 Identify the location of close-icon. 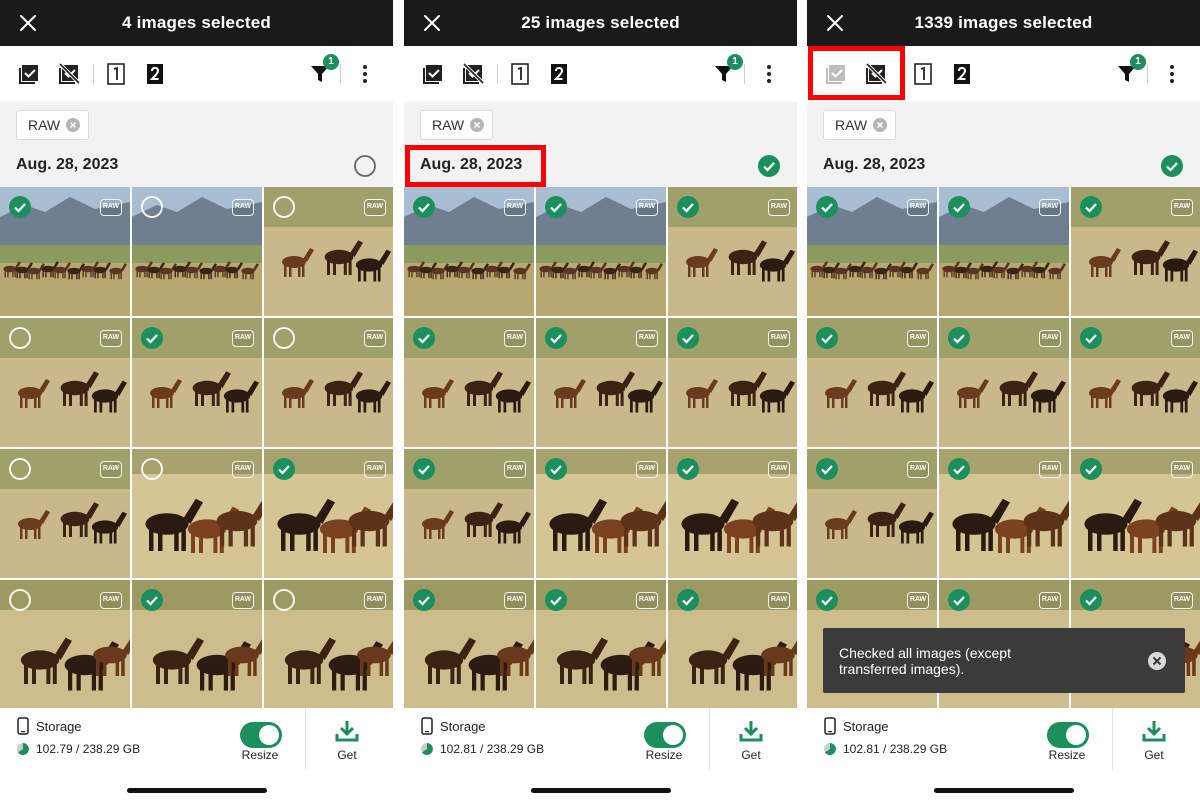
(1157, 661).